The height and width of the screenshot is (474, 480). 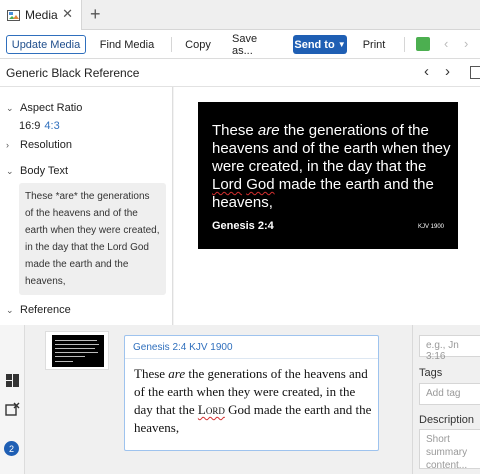 I want to click on body-text-label: Body Text, so click(x=44, y=171).